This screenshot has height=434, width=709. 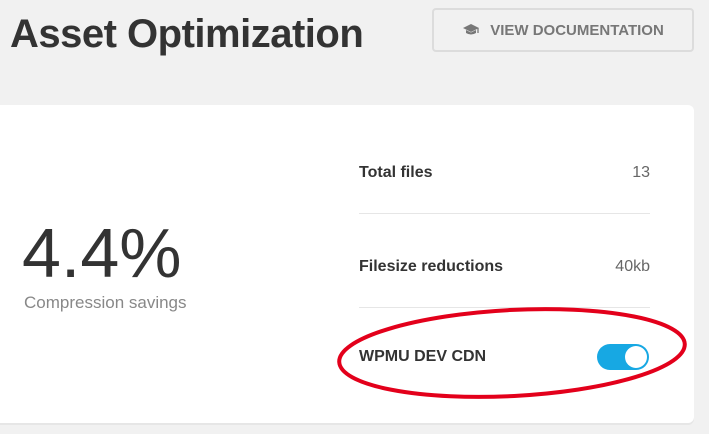 I want to click on compression-value: 4.4%, so click(x=102, y=253).